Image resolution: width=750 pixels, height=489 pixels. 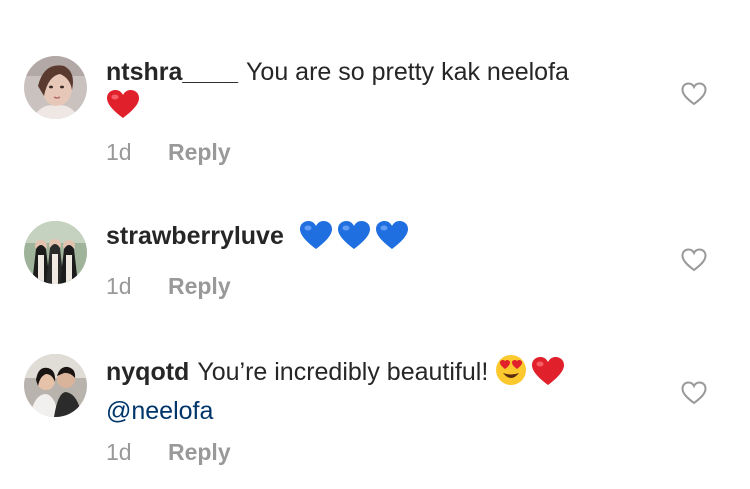 I want to click on comment-text: strawberryluve, so click(x=376, y=239).